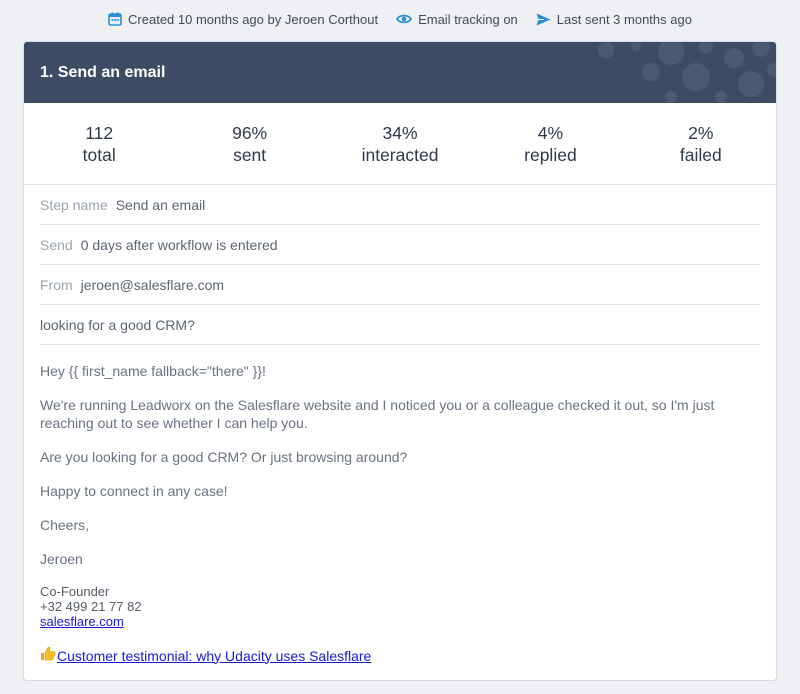 The width and height of the screenshot is (800, 694). Describe the element at coordinates (179, 245) in the screenshot. I see `send-delay-value: 0 days after workflow is entered` at that location.